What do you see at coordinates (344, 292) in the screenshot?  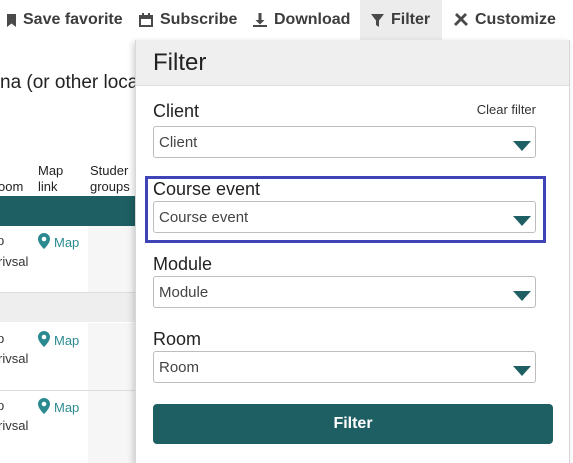 I see `module-select: Module` at bounding box center [344, 292].